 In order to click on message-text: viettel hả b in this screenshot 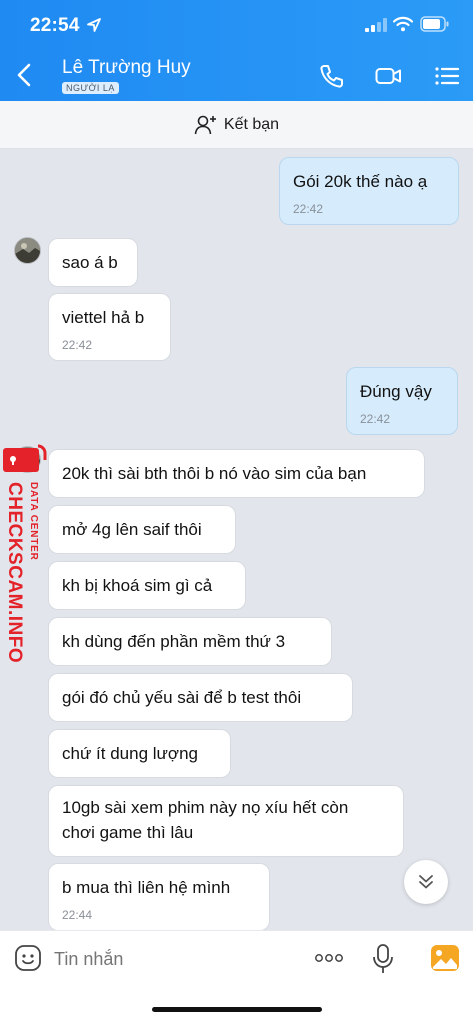, I will do `click(103, 317)`.